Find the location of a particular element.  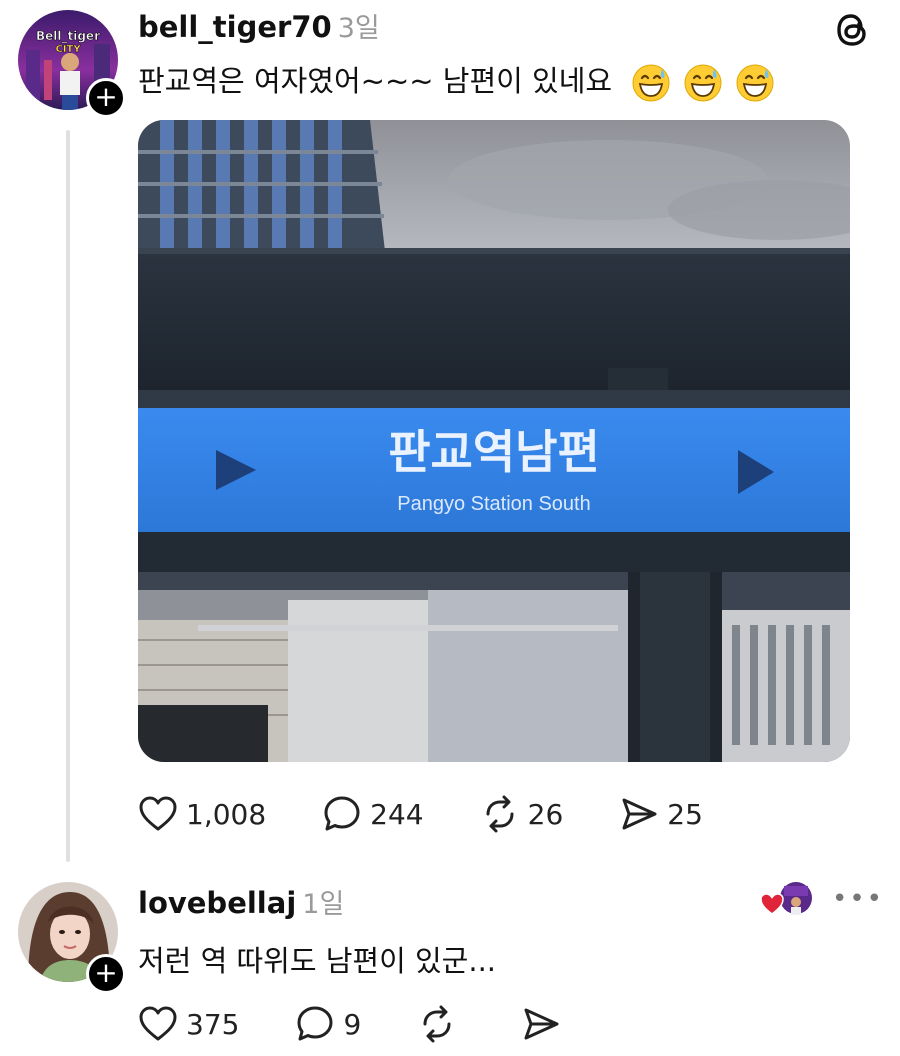

like-button: 1,008 is located at coordinates (202, 814).